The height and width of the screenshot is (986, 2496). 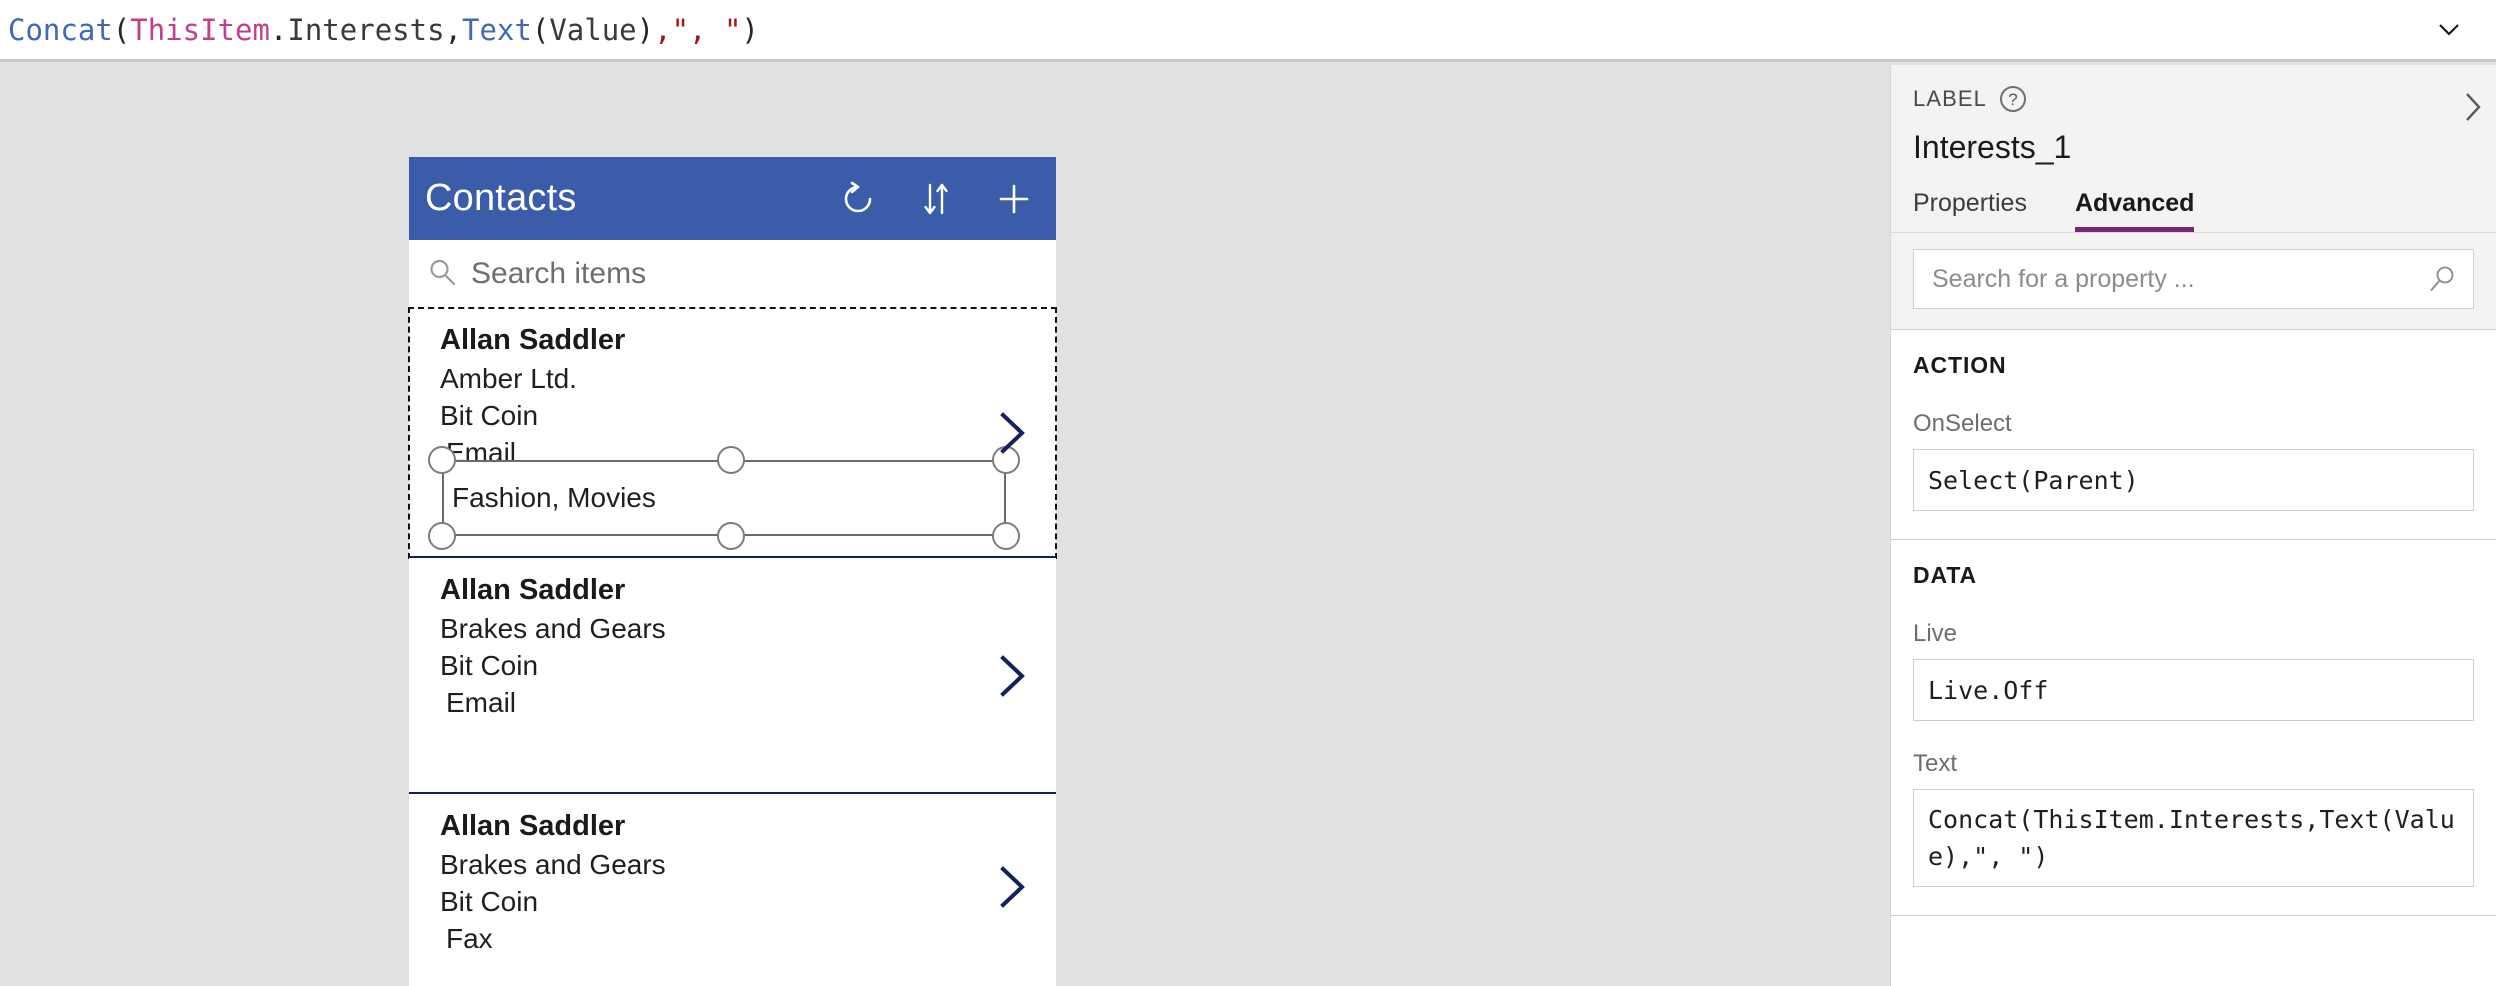 I want to click on selected-label-control: Fashion, Movies, so click(x=724, y=498).